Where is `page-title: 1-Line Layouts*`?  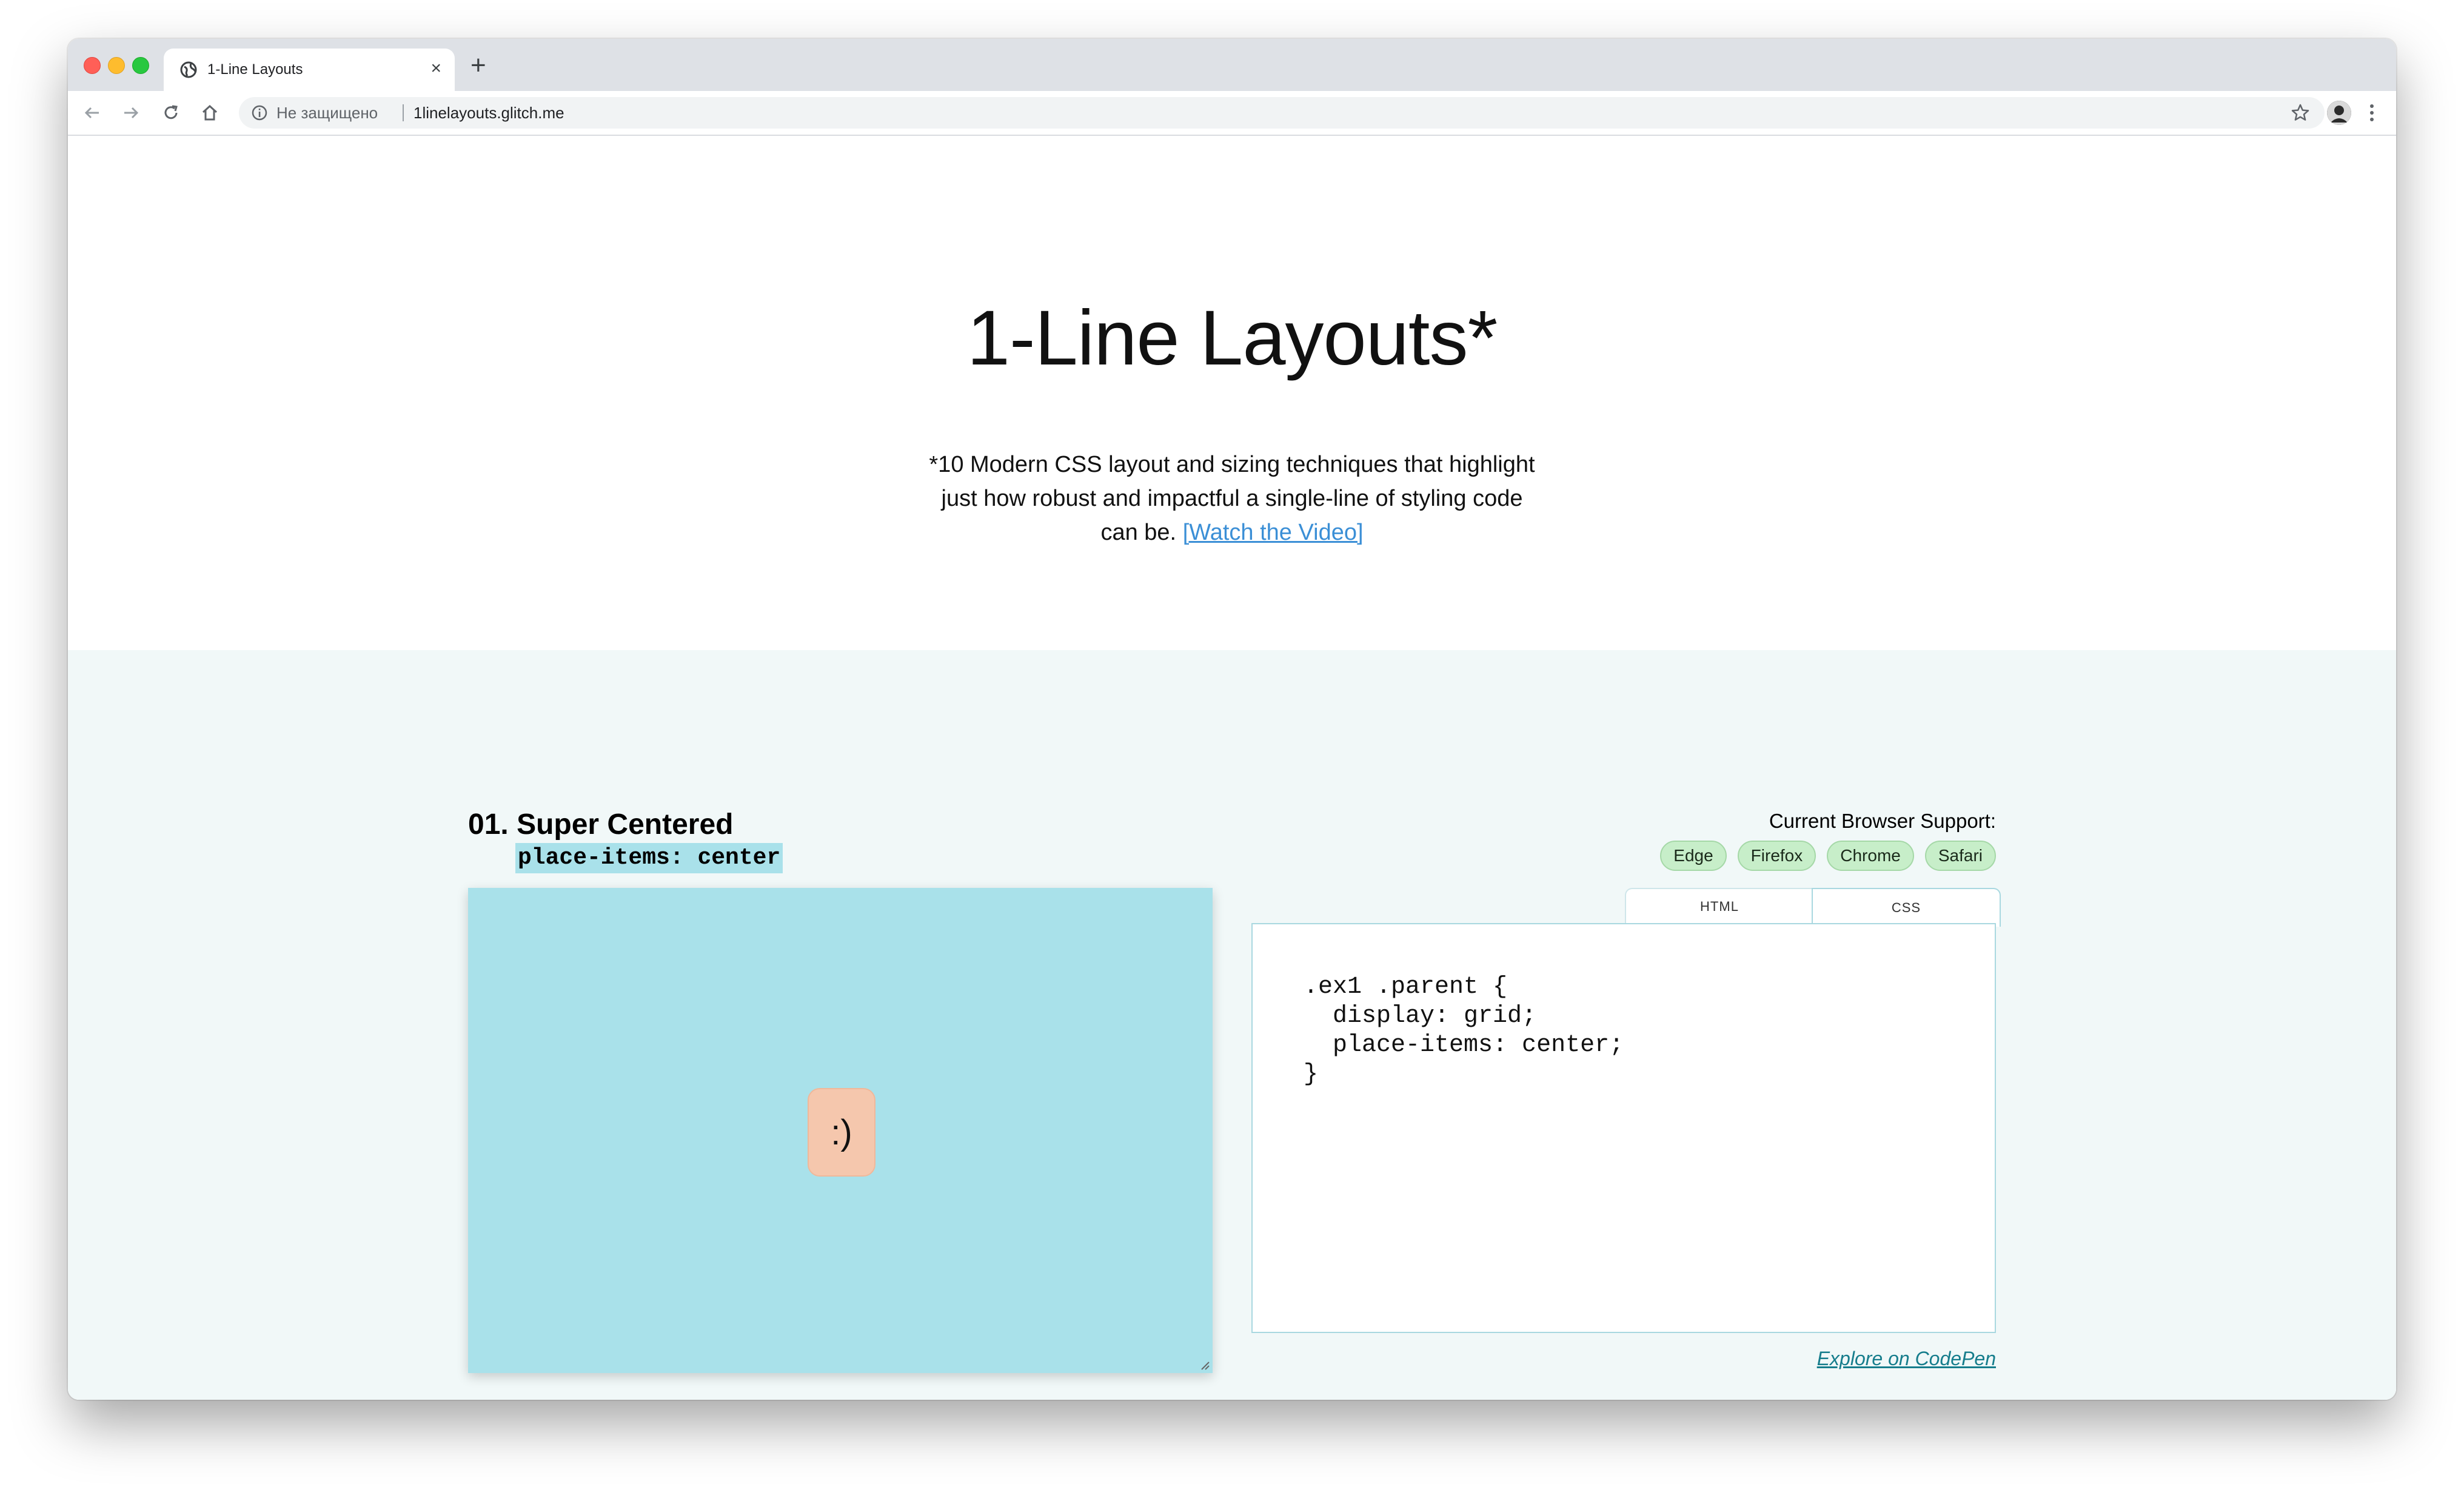 page-title: 1-Line Layouts* is located at coordinates (1232, 338).